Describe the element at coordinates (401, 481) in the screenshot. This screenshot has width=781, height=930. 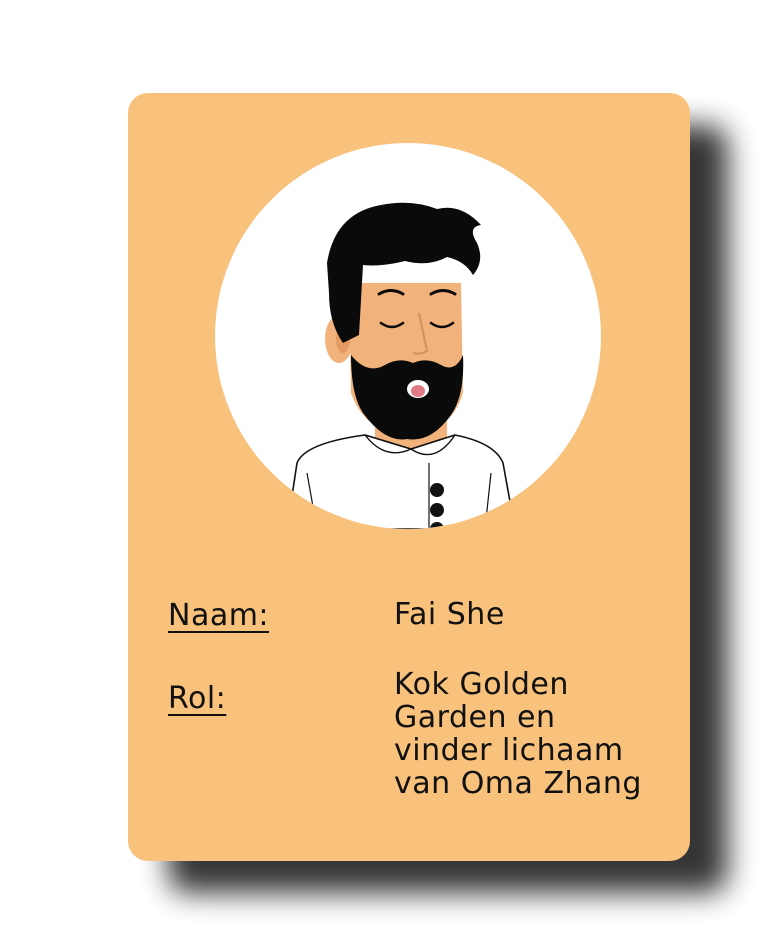
I see `chef-jacket-shape` at that location.